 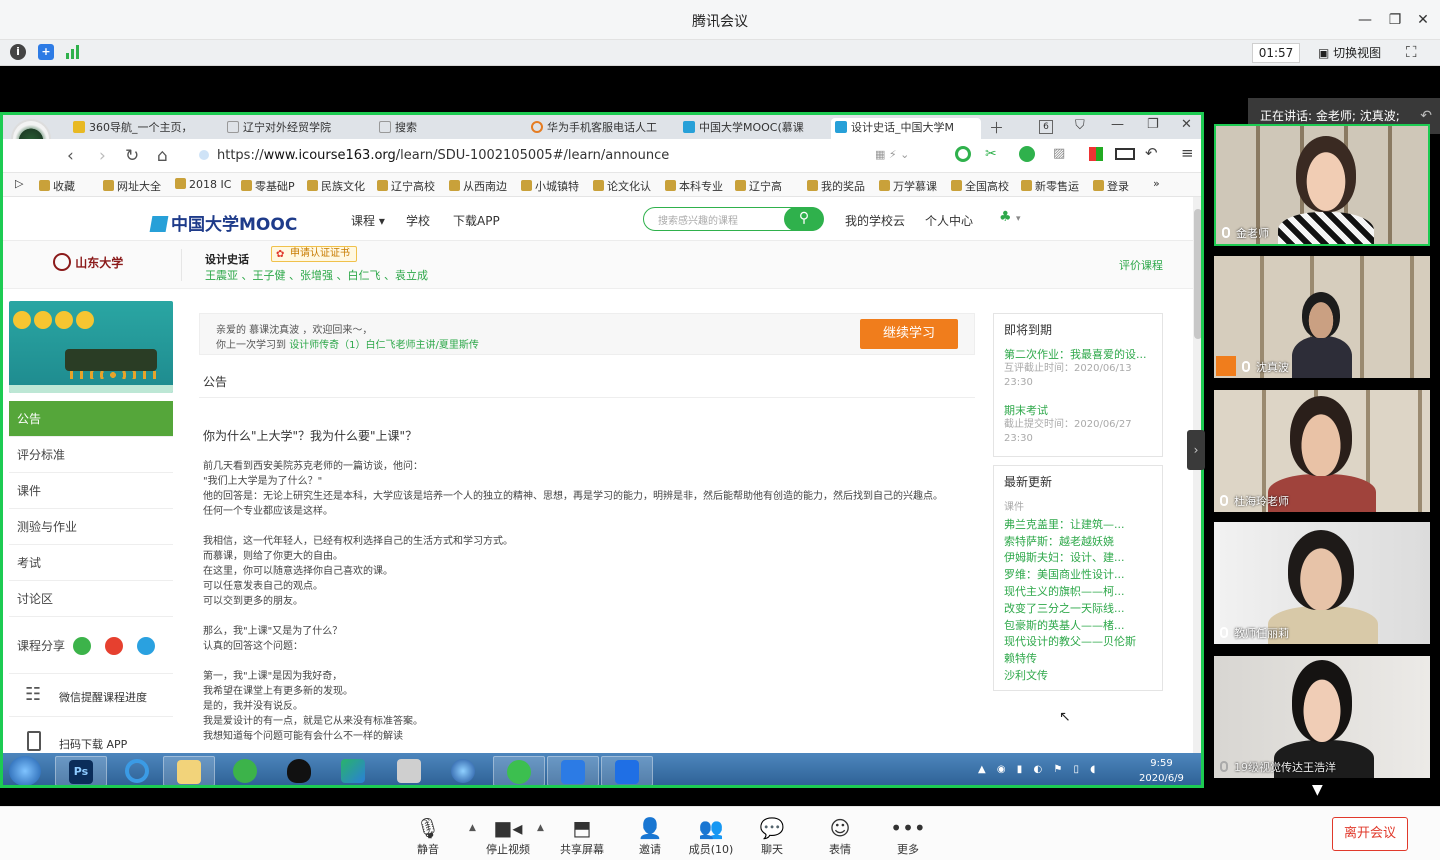 What do you see at coordinates (336, 186) in the screenshot?
I see `bookmark-item: 民族文化` at bounding box center [336, 186].